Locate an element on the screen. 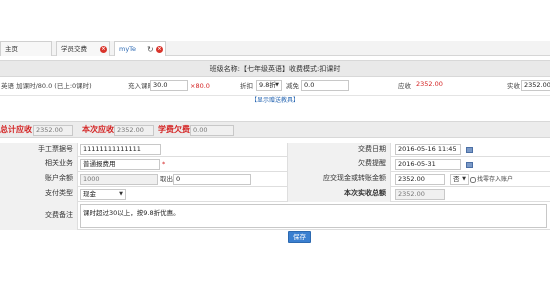 The image size is (550, 300). tuition-owed-value: 0.00 is located at coordinates (212, 130).